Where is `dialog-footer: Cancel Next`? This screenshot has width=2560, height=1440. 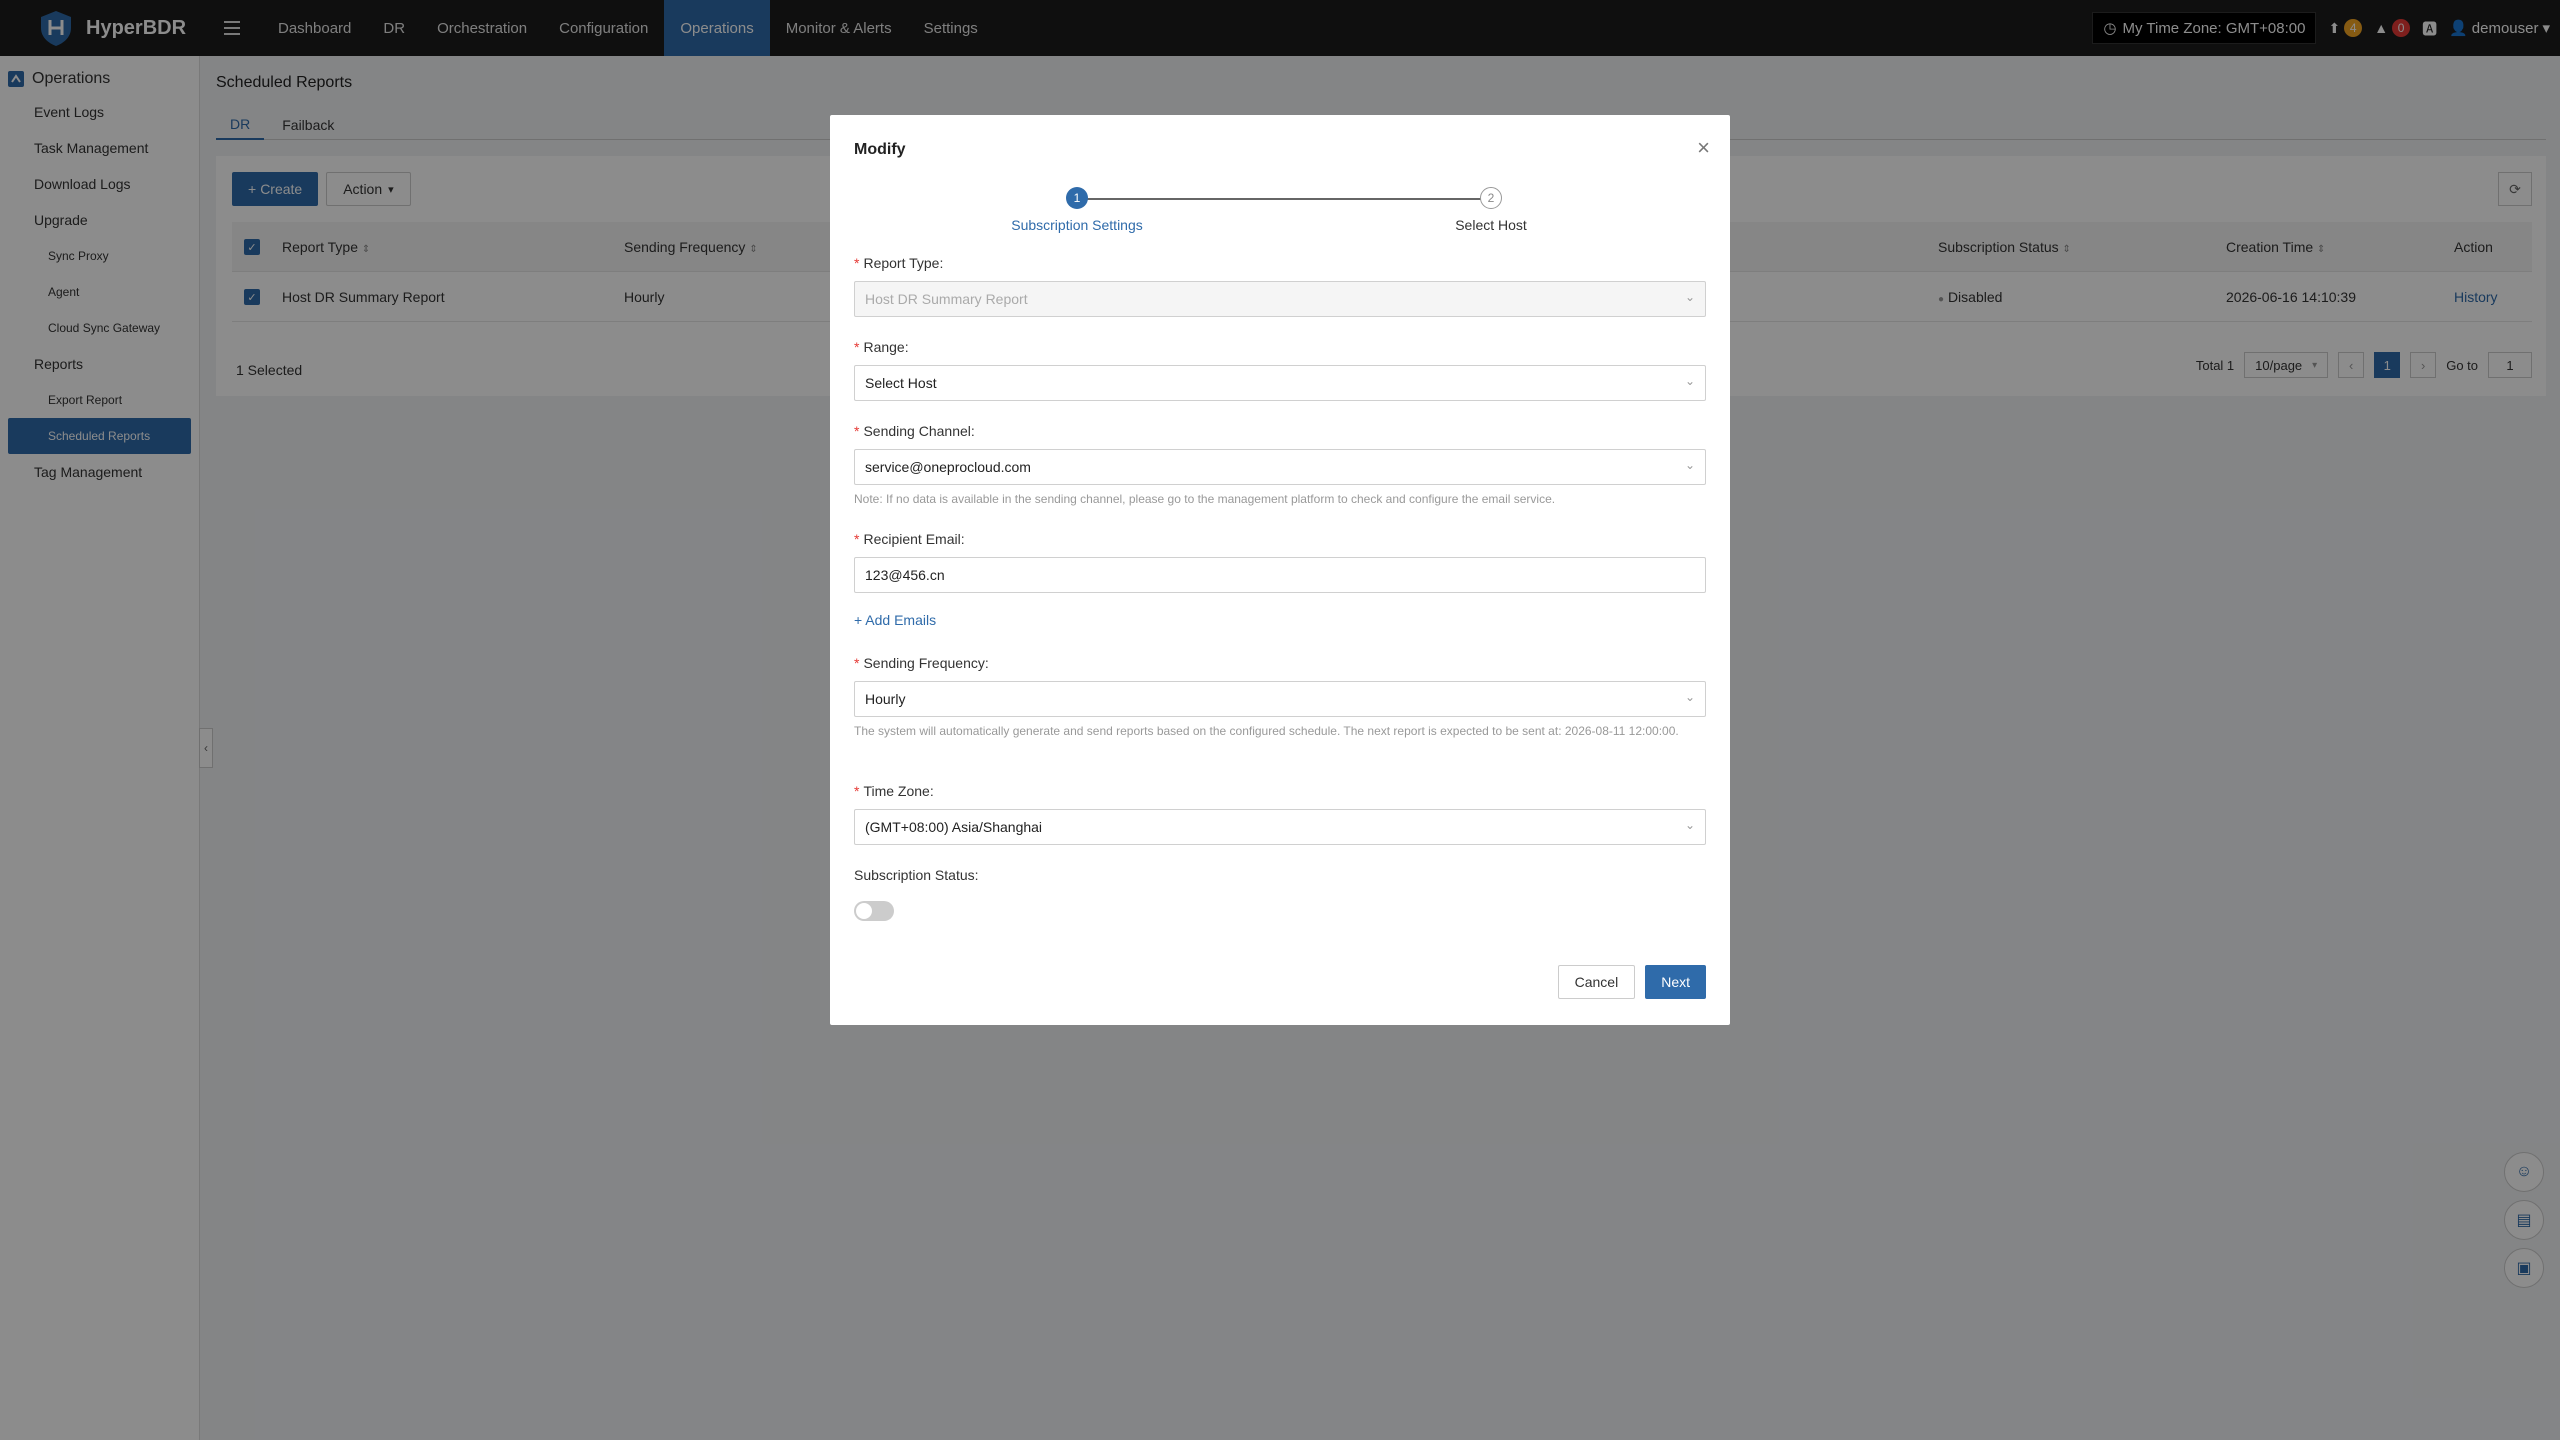 dialog-footer: Cancel Next is located at coordinates (1631, 982).